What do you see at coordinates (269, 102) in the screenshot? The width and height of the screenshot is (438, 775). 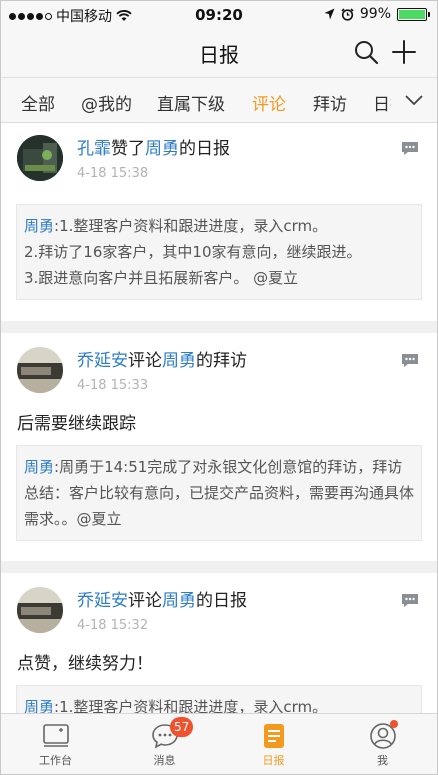 I see `tab-comments: 评论` at bounding box center [269, 102].